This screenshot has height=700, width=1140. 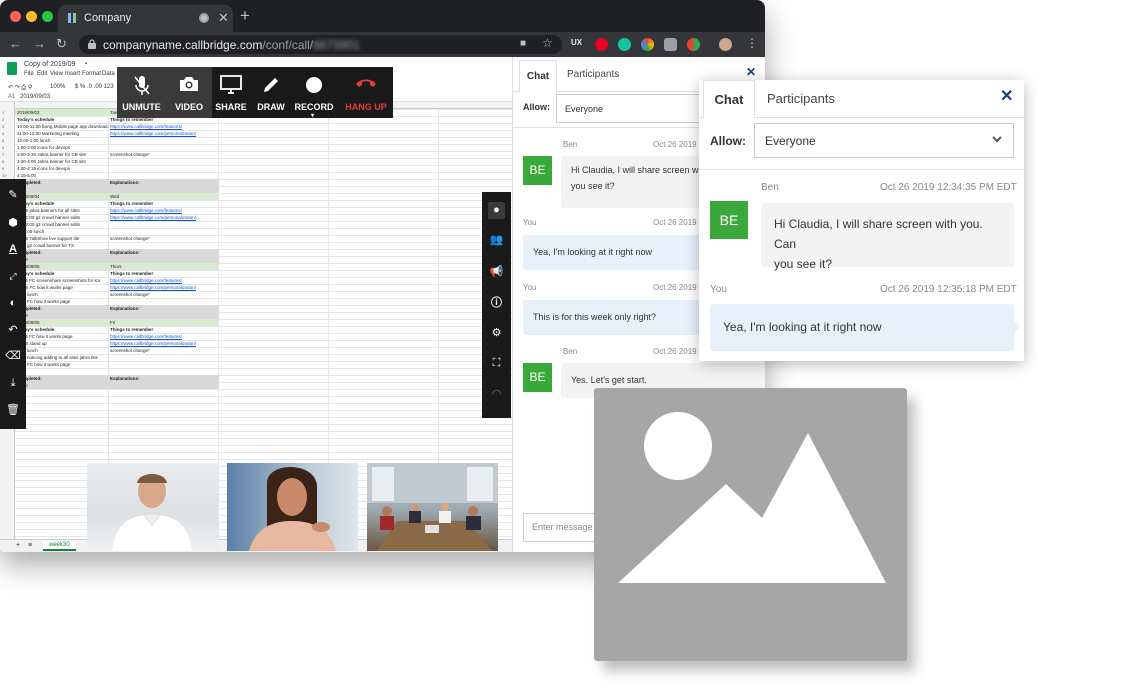 What do you see at coordinates (145, 18) in the screenshot?
I see `browser-tab: Company ✕` at bounding box center [145, 18].